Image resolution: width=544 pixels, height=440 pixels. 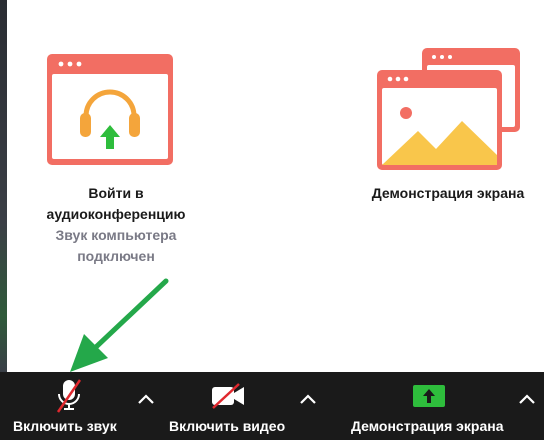 What do you see at coordinates (429, 396) in the screenshot?
I see `share-screen-icon` at bounding box center [429, 396].